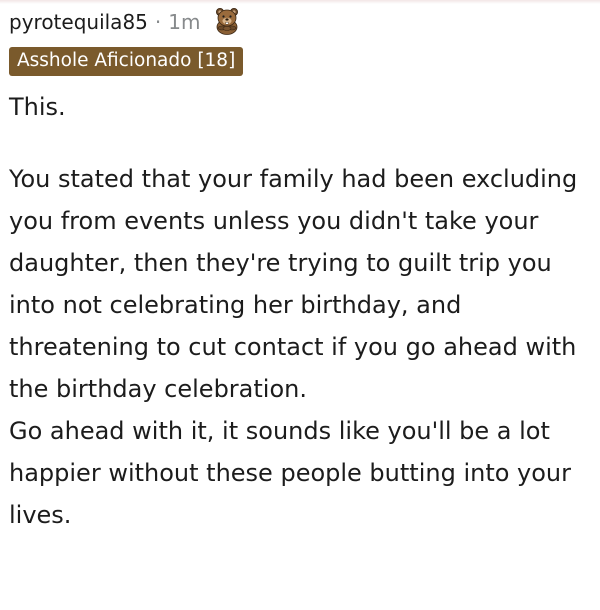 The width and height of the screenshot is (600, 610). I want to click on timestamp: 1m, so click(184, 22).